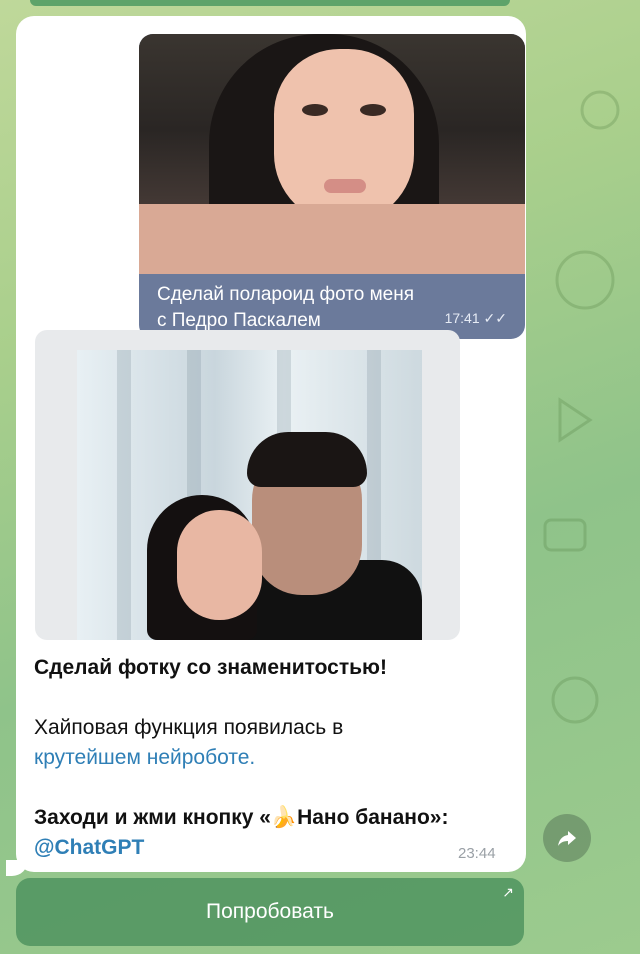 This screenshot has height=954, width=640. I want to click on external-link-icon: ↗, so click(508, 892).